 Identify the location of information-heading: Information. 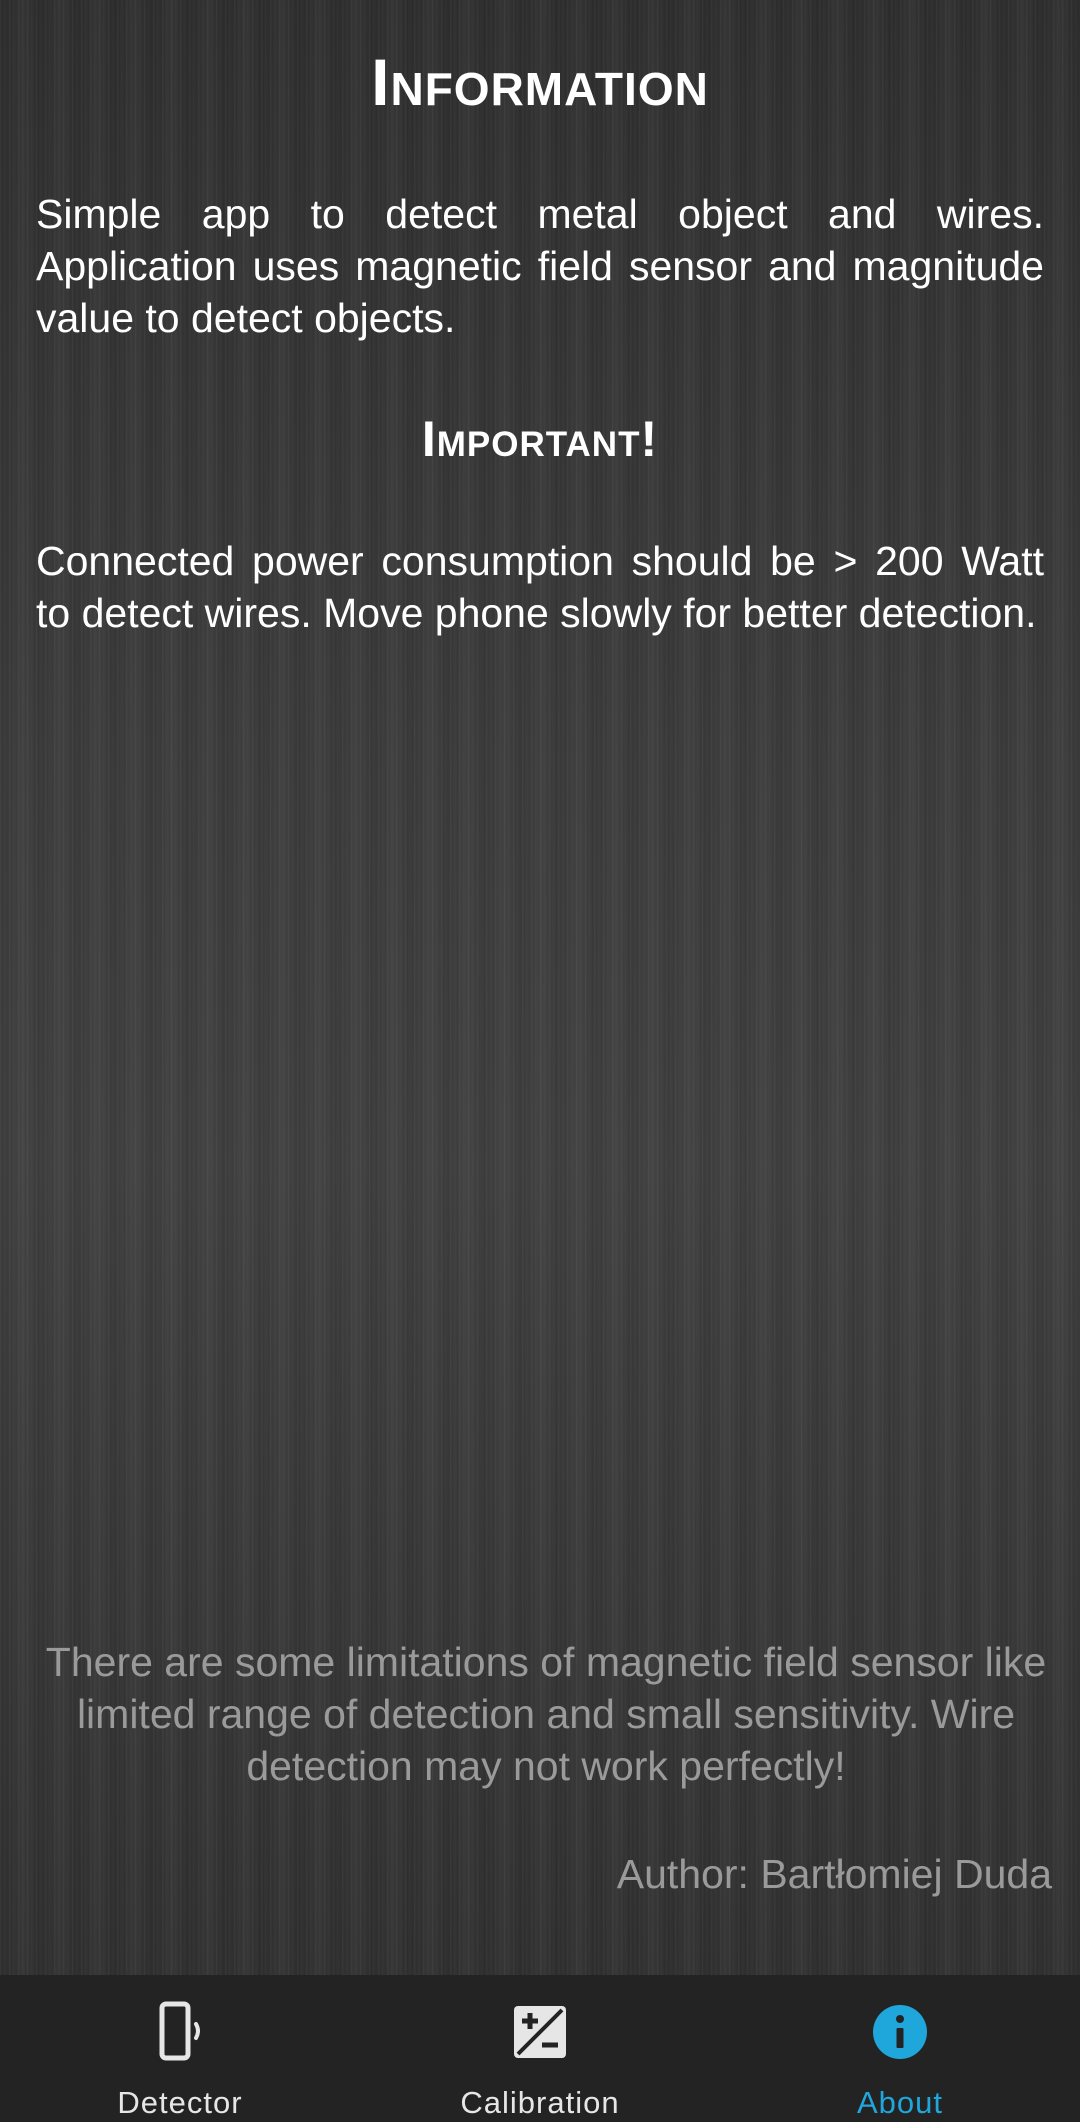
(540, 82).